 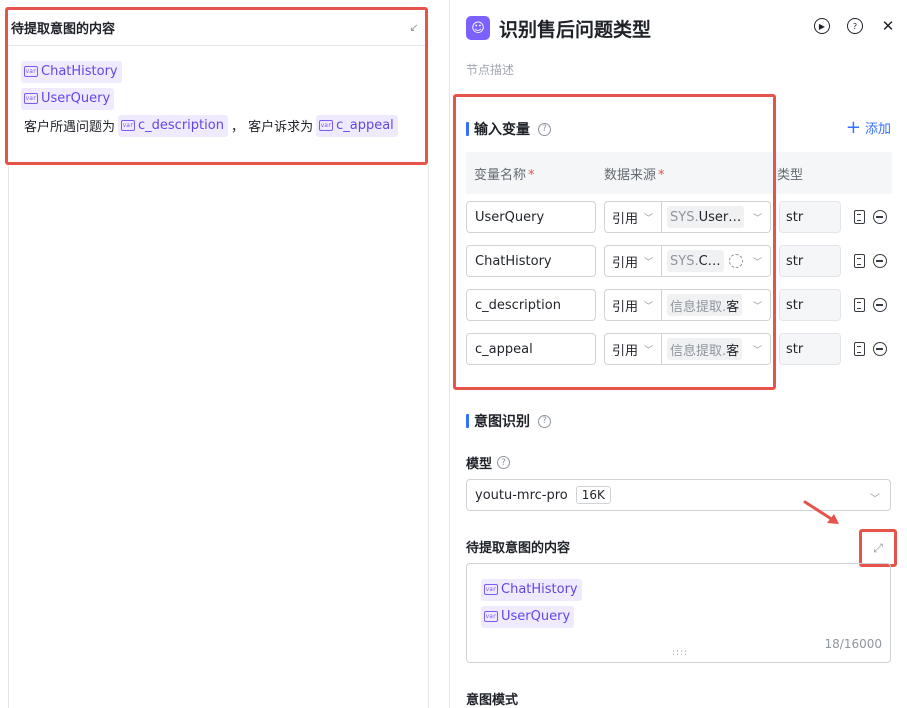 I want to click on editor-line: var ChatHistory, so click(x=223, y=71).